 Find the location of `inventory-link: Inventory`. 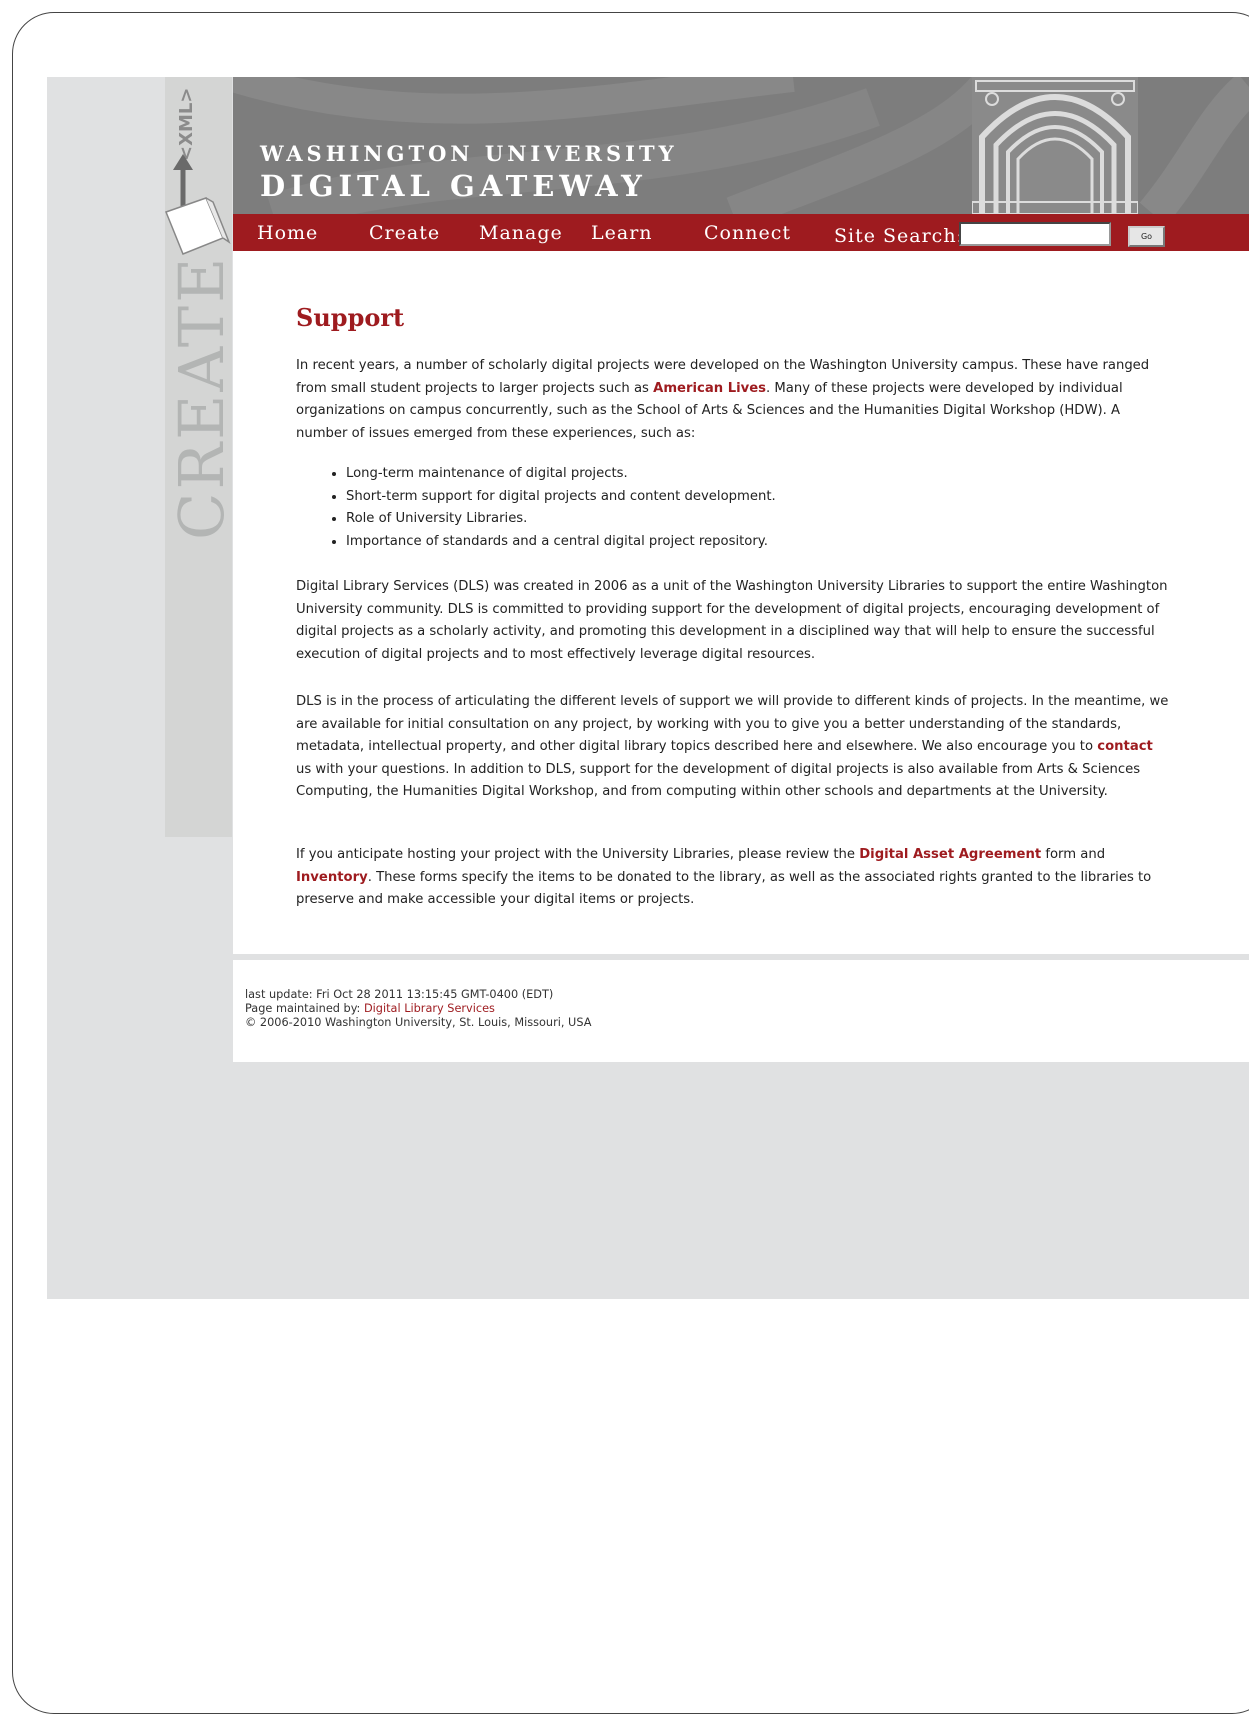

inventory-link: Inventory is located at coordinates (332, 877).